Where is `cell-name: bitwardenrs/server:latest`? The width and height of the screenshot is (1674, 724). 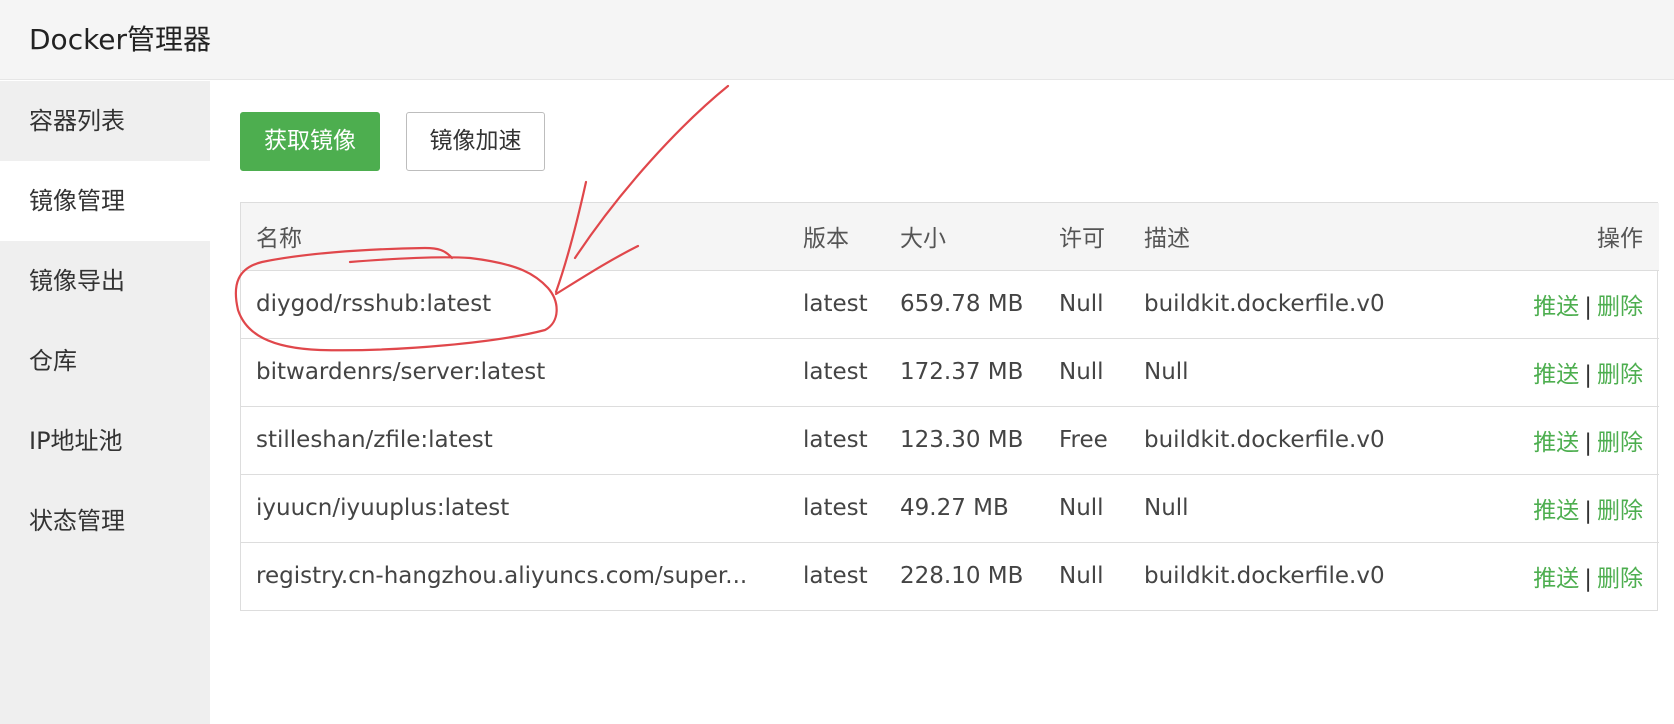 cell-name: bitwardenrs/server:latest is located at coordinates (401, 372).